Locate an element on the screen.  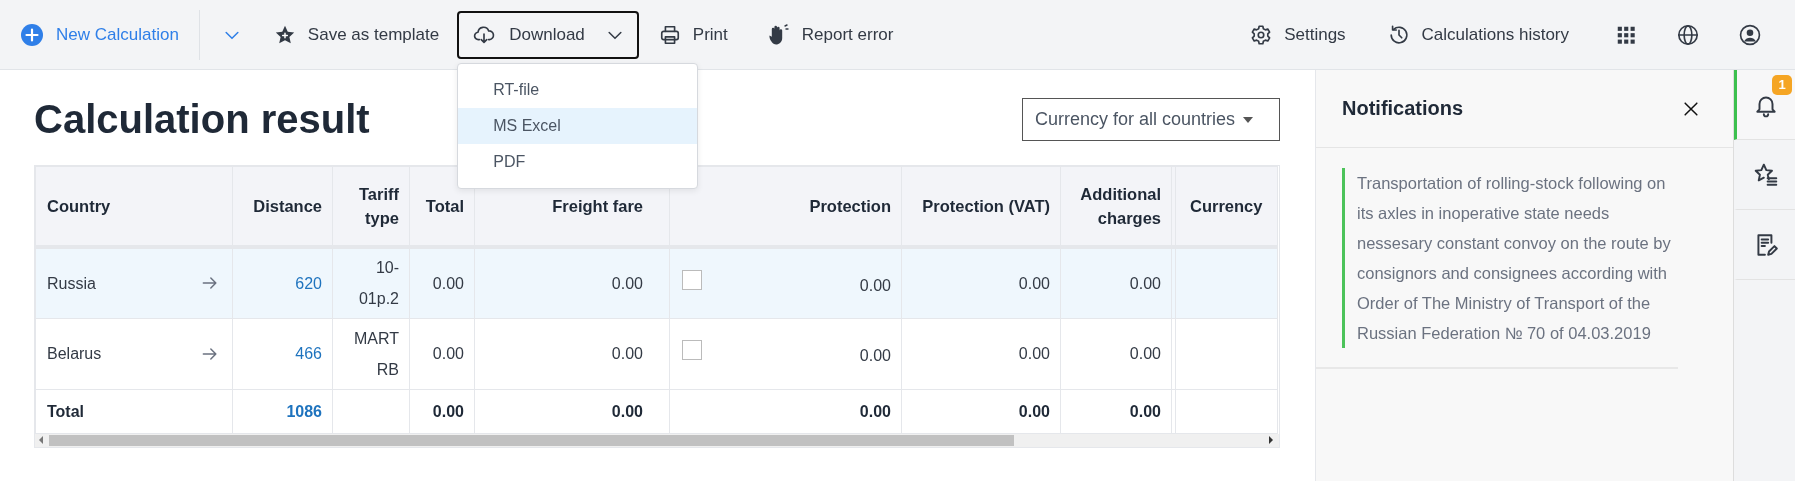
distance-link: 620 is located at coordinates (308, 283).